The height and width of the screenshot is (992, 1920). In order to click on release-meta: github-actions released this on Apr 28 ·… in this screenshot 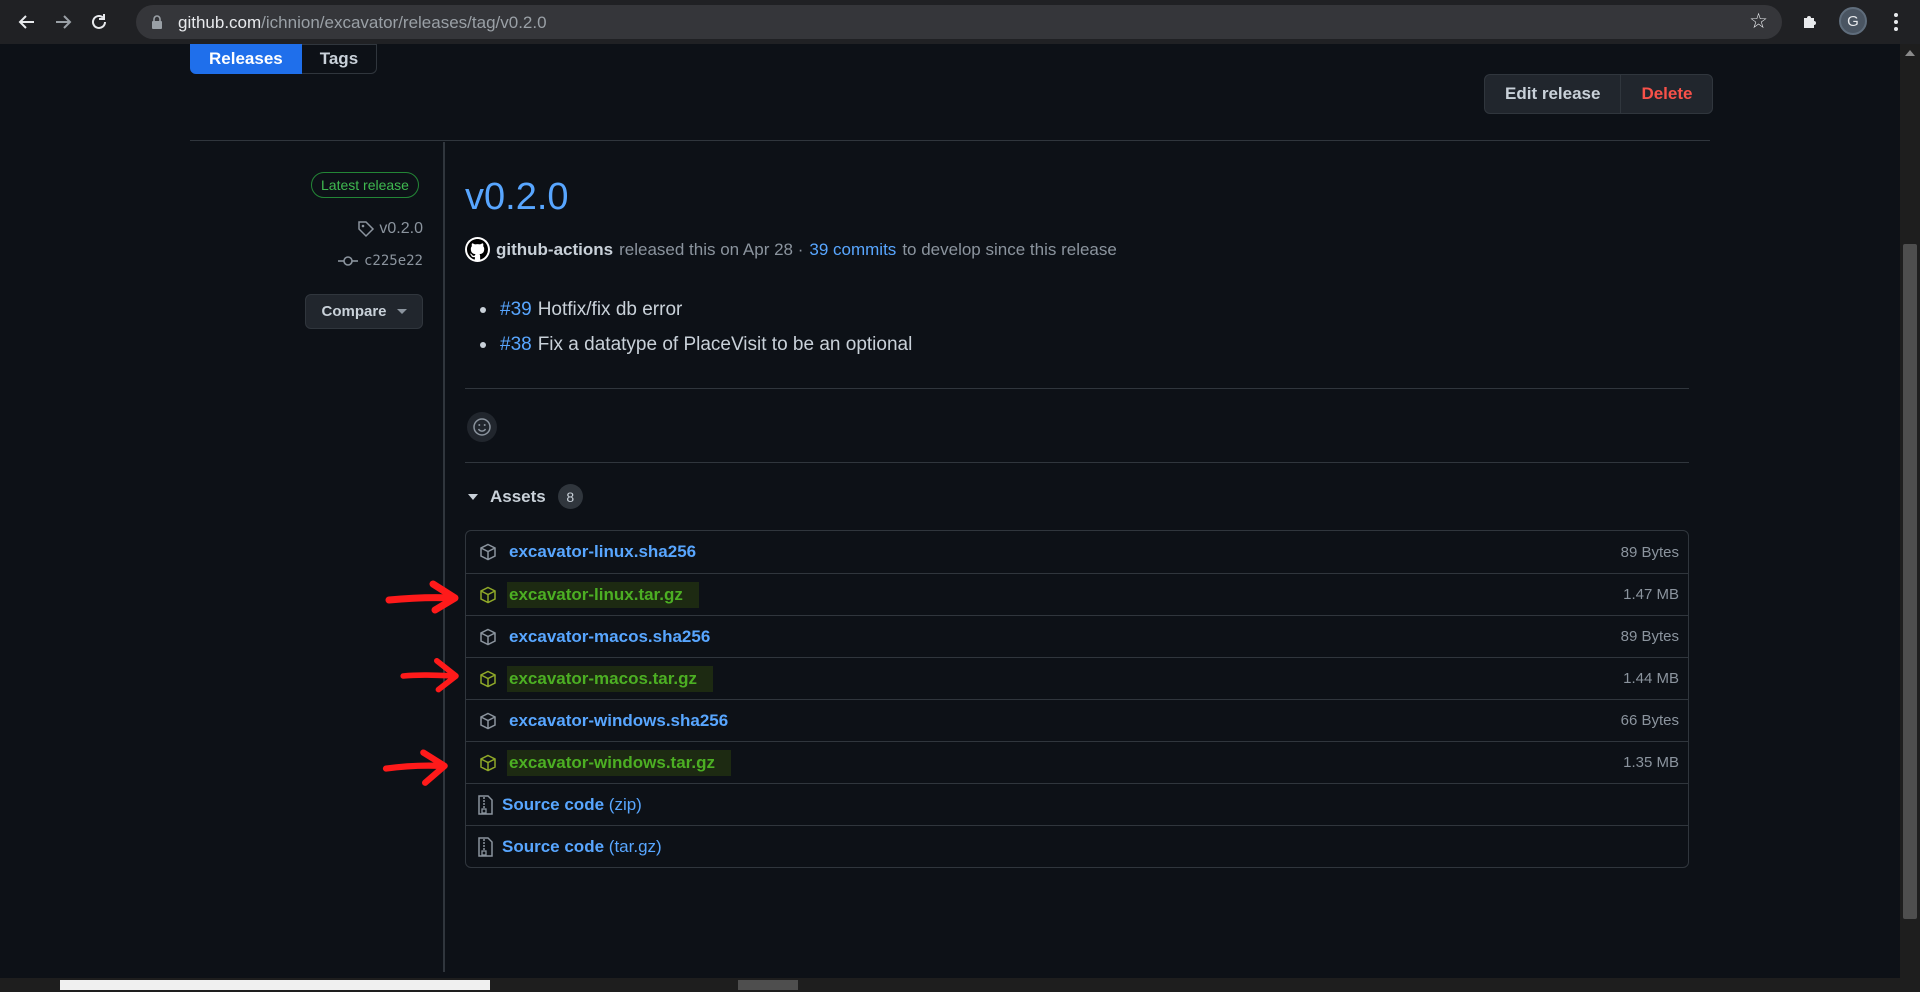, I will do `click(791, 249)`.